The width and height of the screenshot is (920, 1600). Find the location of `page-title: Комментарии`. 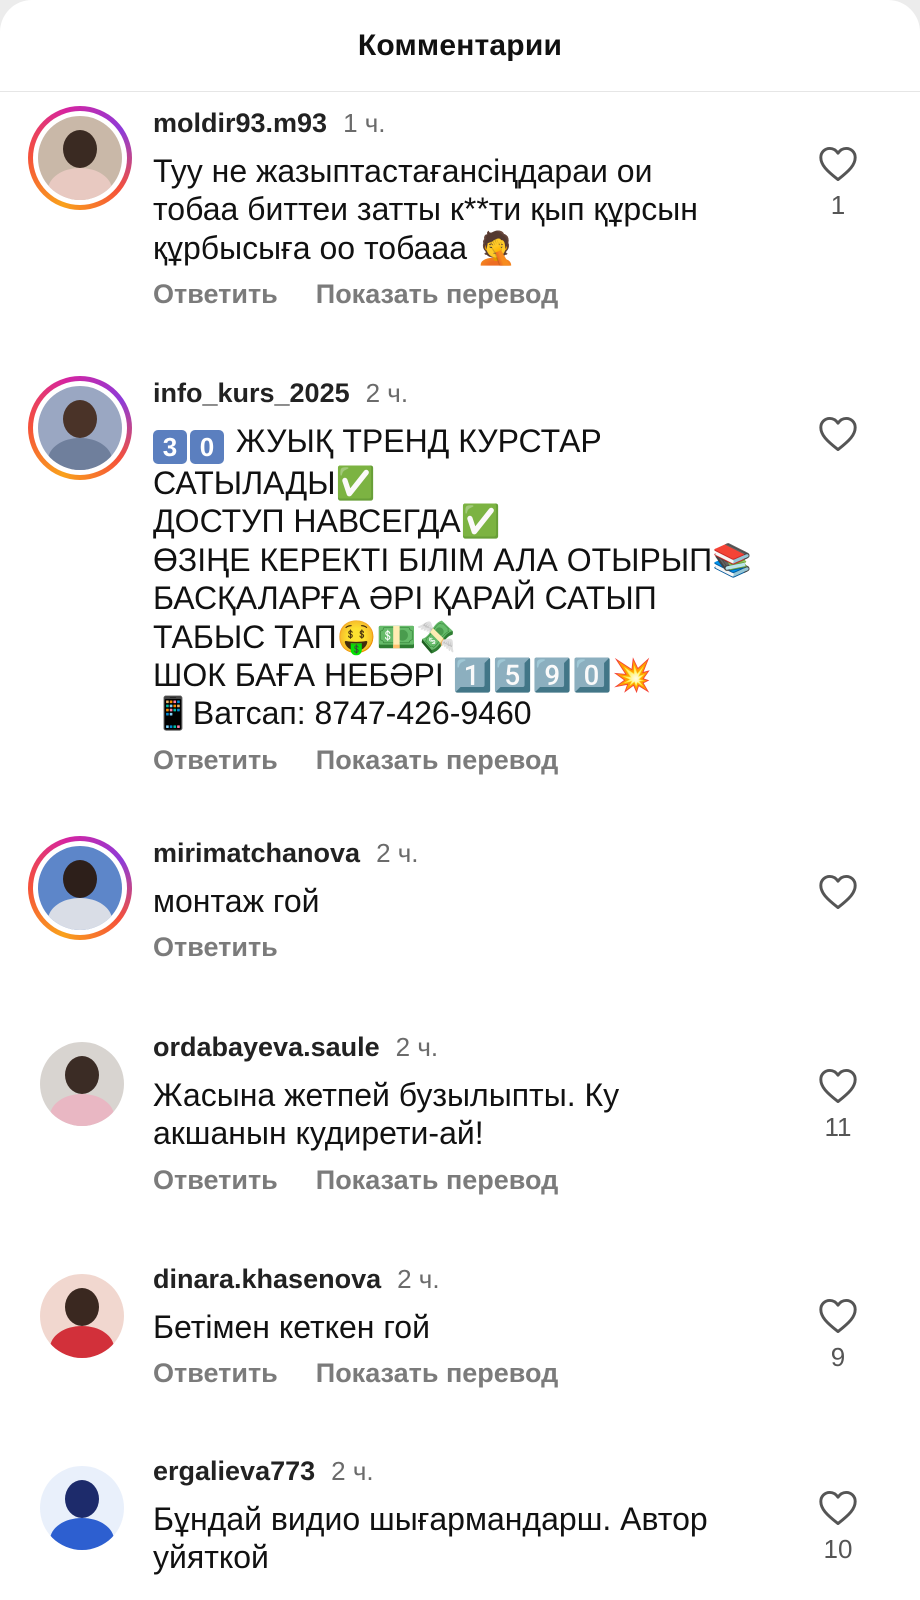

page-title: Комментарии is located at coordinates (460, 45).